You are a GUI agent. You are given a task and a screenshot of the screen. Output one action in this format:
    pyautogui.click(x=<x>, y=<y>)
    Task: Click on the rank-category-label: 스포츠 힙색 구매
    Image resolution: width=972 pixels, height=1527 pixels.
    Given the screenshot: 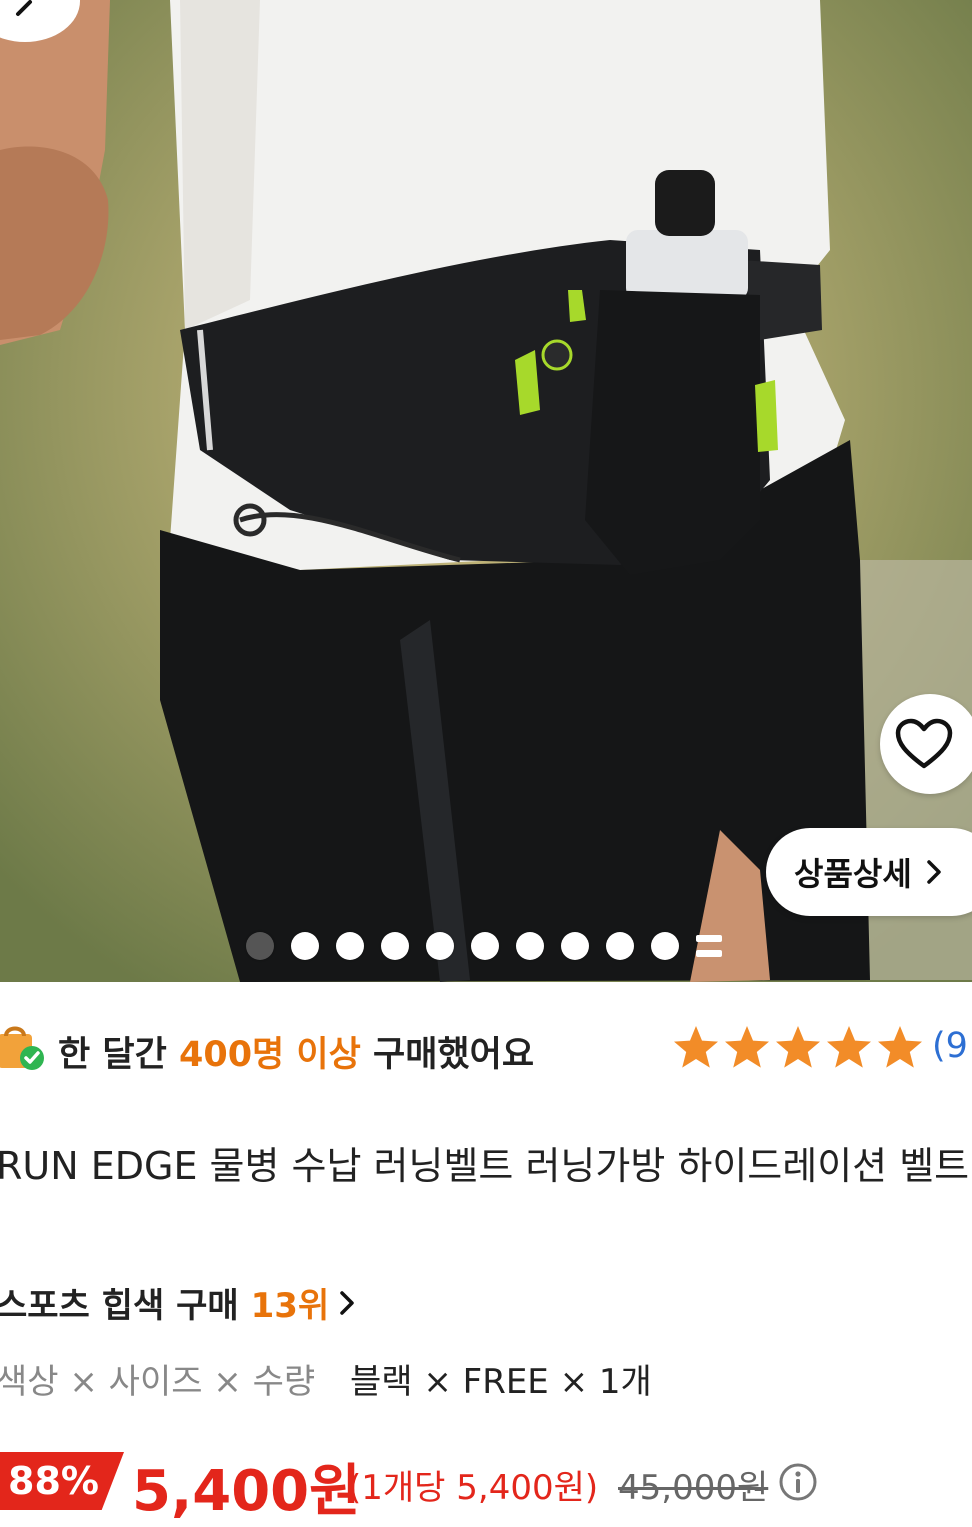 What is the action you would take?
    pyautogui.click(x=119, y=1306)
    